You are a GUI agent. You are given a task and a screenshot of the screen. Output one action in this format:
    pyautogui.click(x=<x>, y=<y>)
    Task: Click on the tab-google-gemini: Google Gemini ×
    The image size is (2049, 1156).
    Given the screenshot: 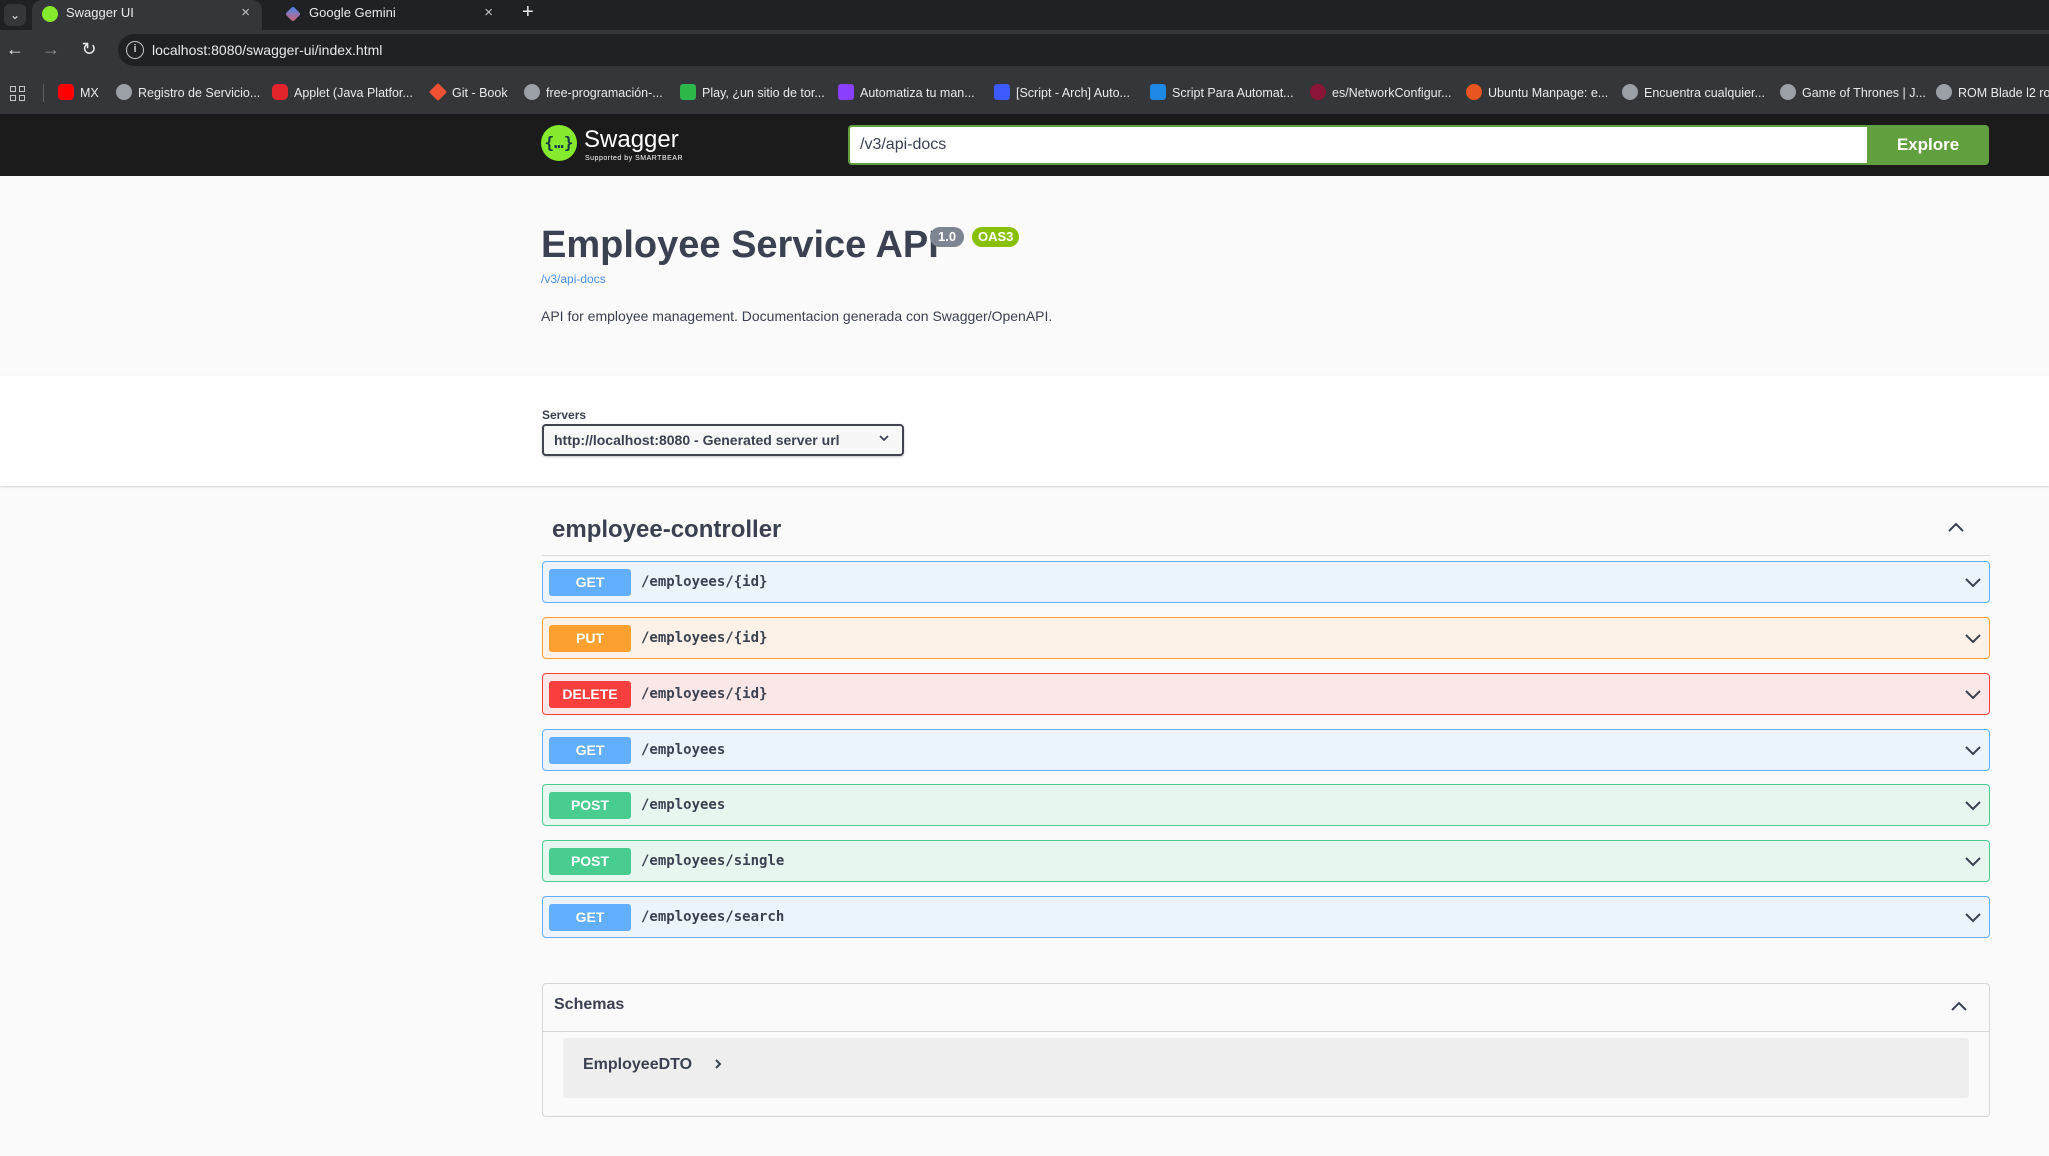 What is the action you would take?
    pyautogui.click(x=390, y=15)
    